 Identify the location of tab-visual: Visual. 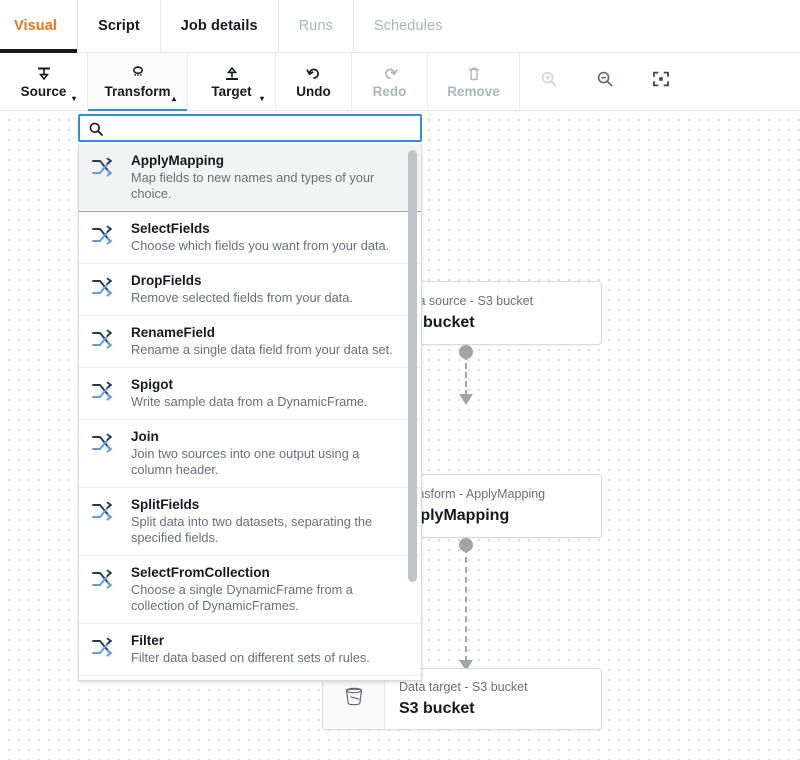
(39, 26).